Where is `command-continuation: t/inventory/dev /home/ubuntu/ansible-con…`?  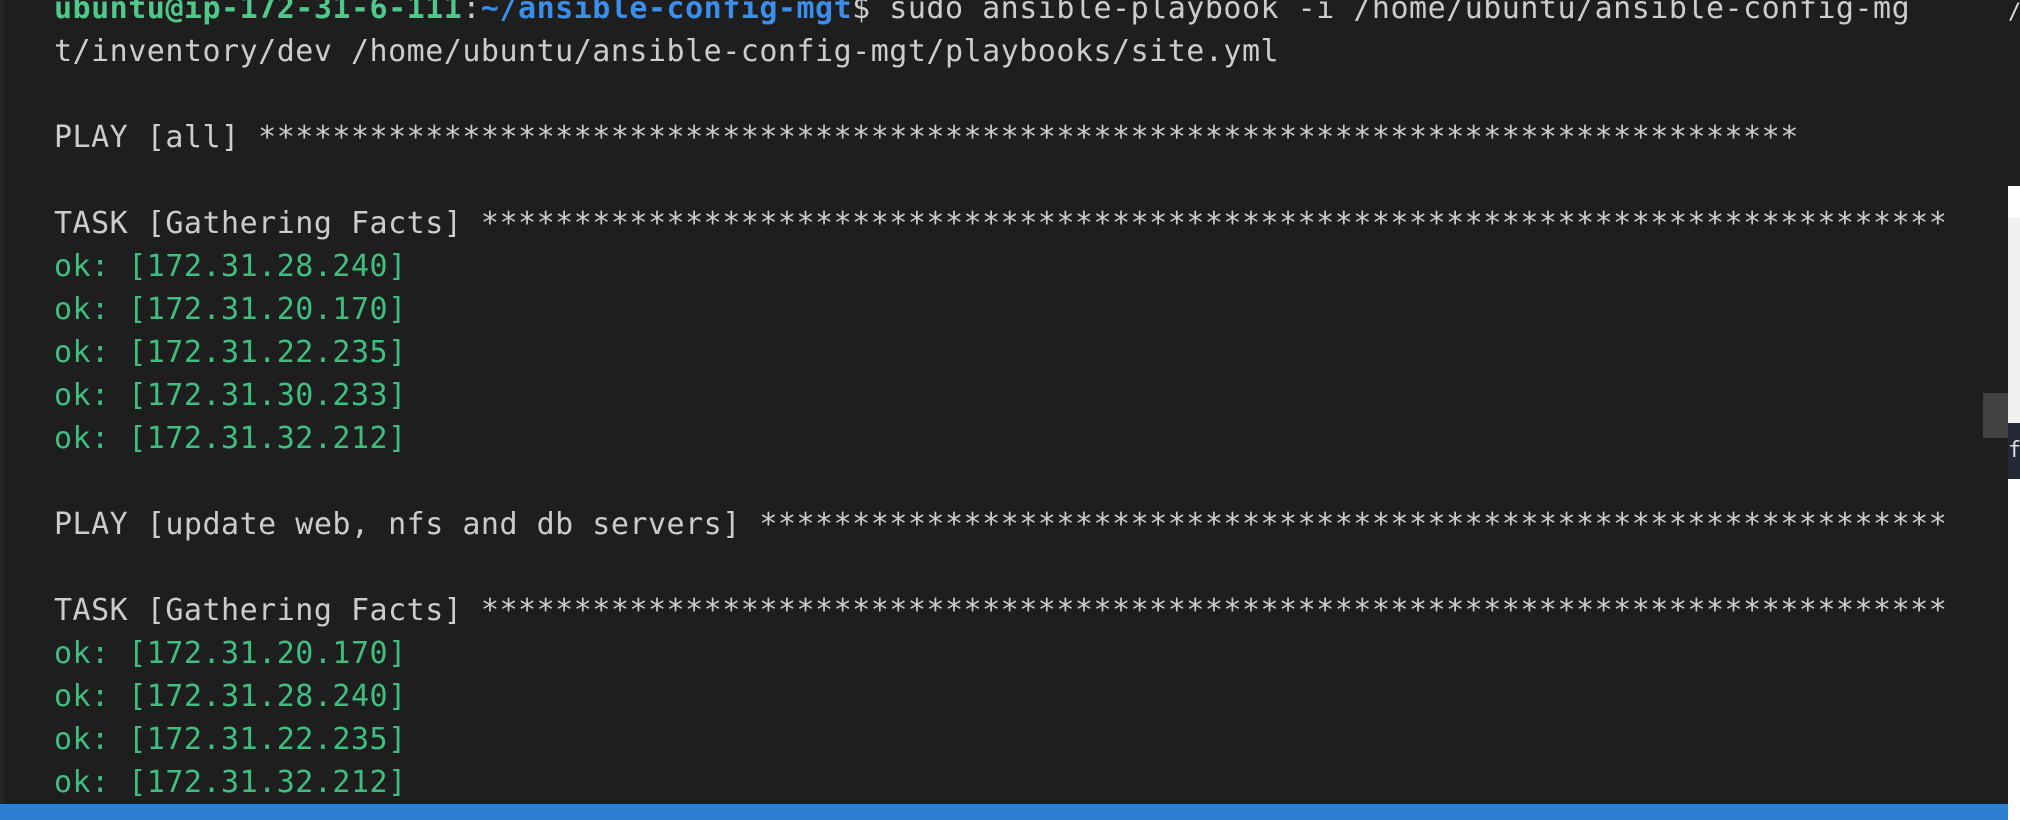 command-continuation: t/inventory/dev /home/ubuntu/ansible-con… is located at coordinates (667, 51).